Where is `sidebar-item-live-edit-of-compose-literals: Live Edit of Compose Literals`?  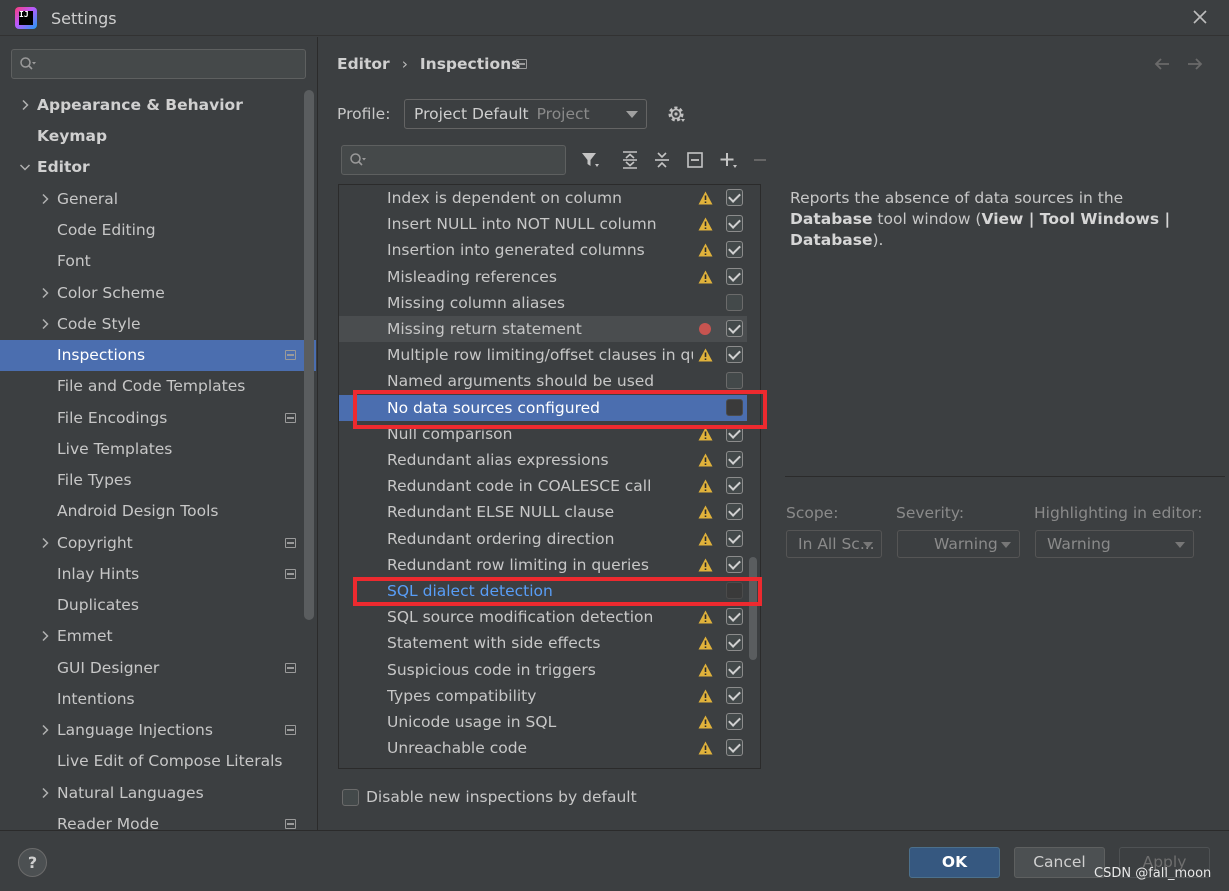 sidebar-item-live-edit-of-compose-literals: Live Edit of Compose Literals is located at coordinates (158, 761).